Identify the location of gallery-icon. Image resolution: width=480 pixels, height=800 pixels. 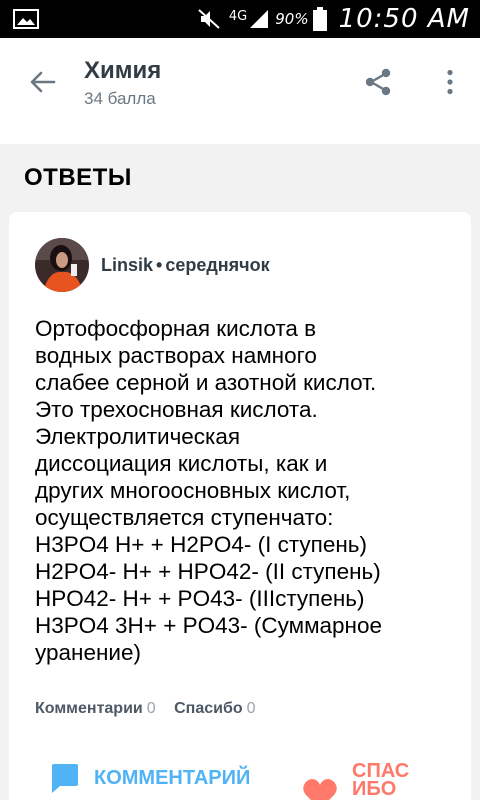
(26, 19).